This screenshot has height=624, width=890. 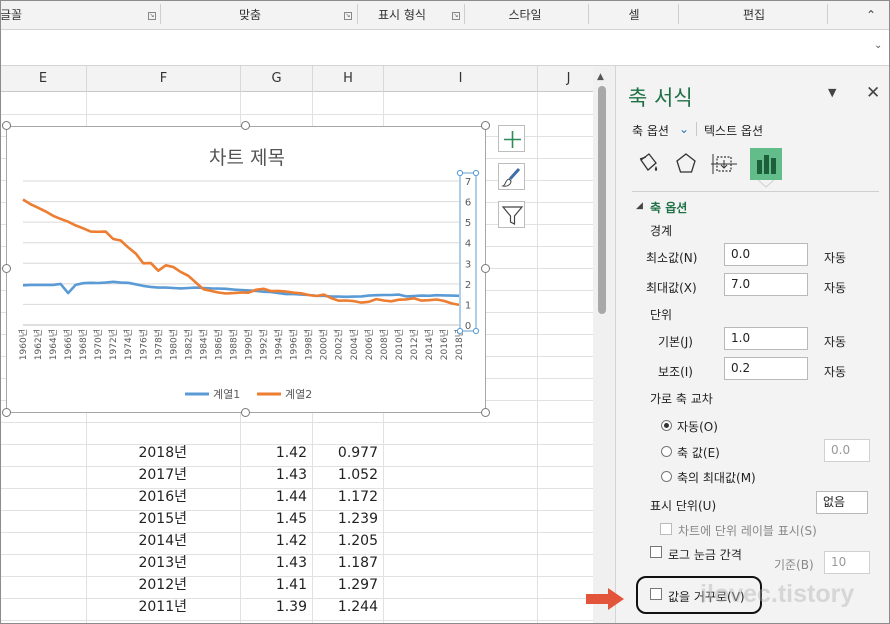 I want to click on cell-series1: 1.39, so click(x=277, y=607).